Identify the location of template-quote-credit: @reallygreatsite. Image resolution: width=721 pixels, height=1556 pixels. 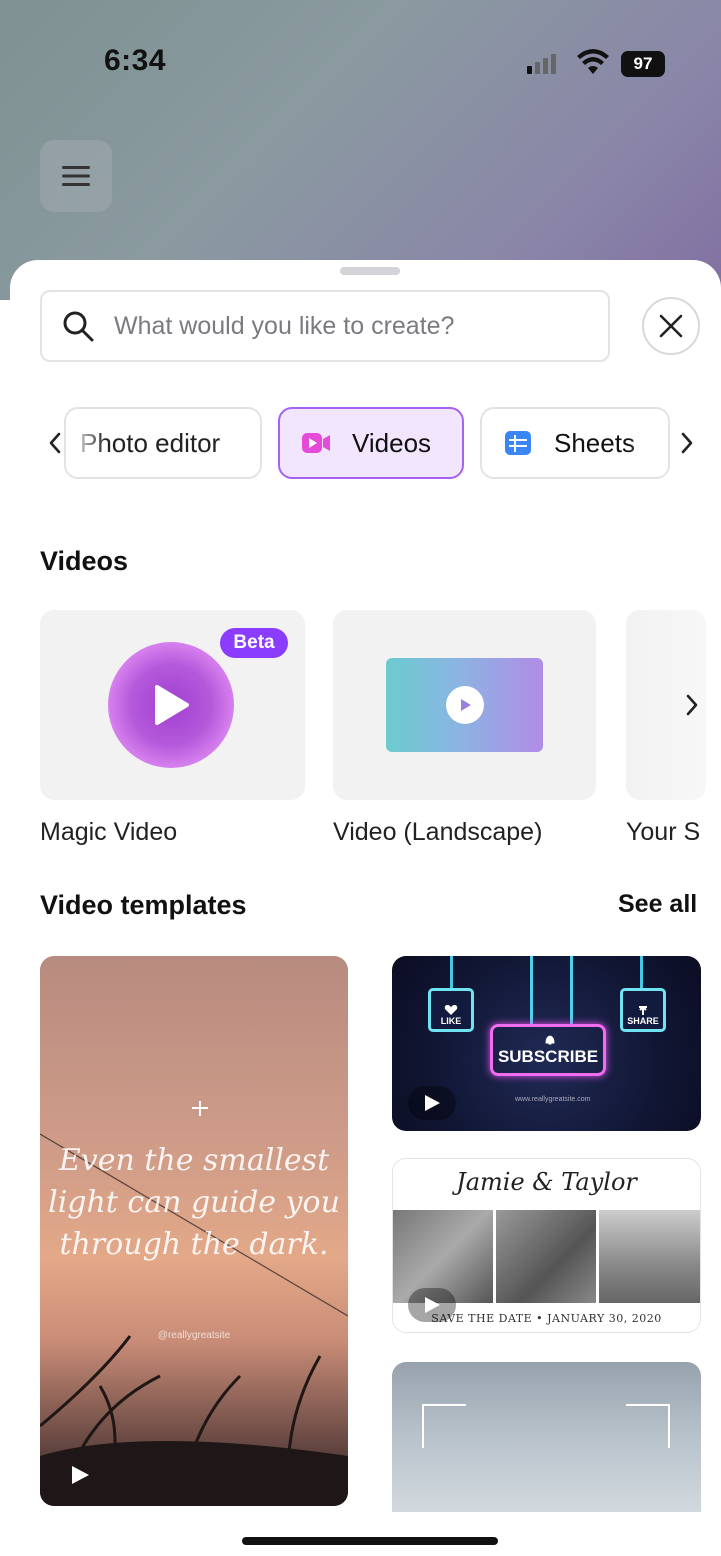
(194, 1335).